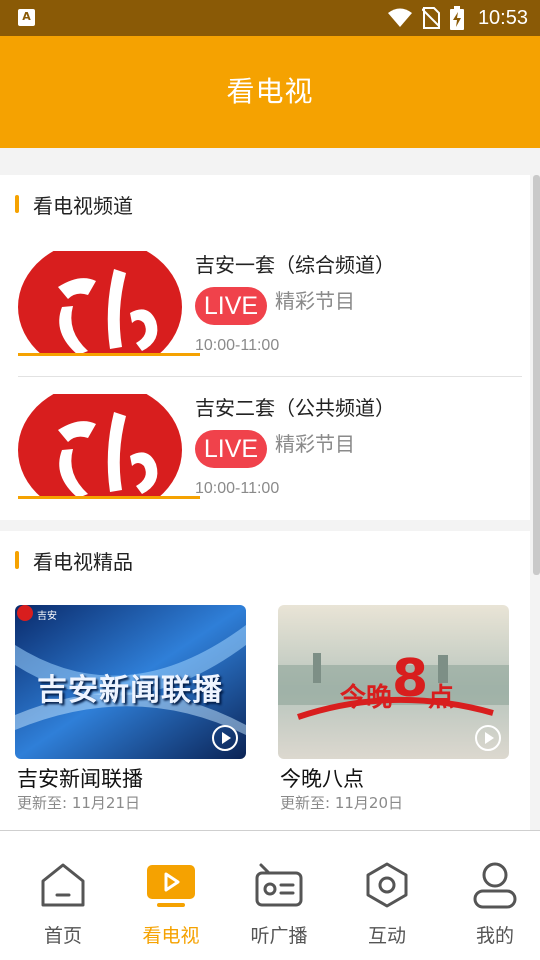 This screenshot has width=540, height=960. I want to click on card-updated: 更新至: 11月21日, so click(78, 803).